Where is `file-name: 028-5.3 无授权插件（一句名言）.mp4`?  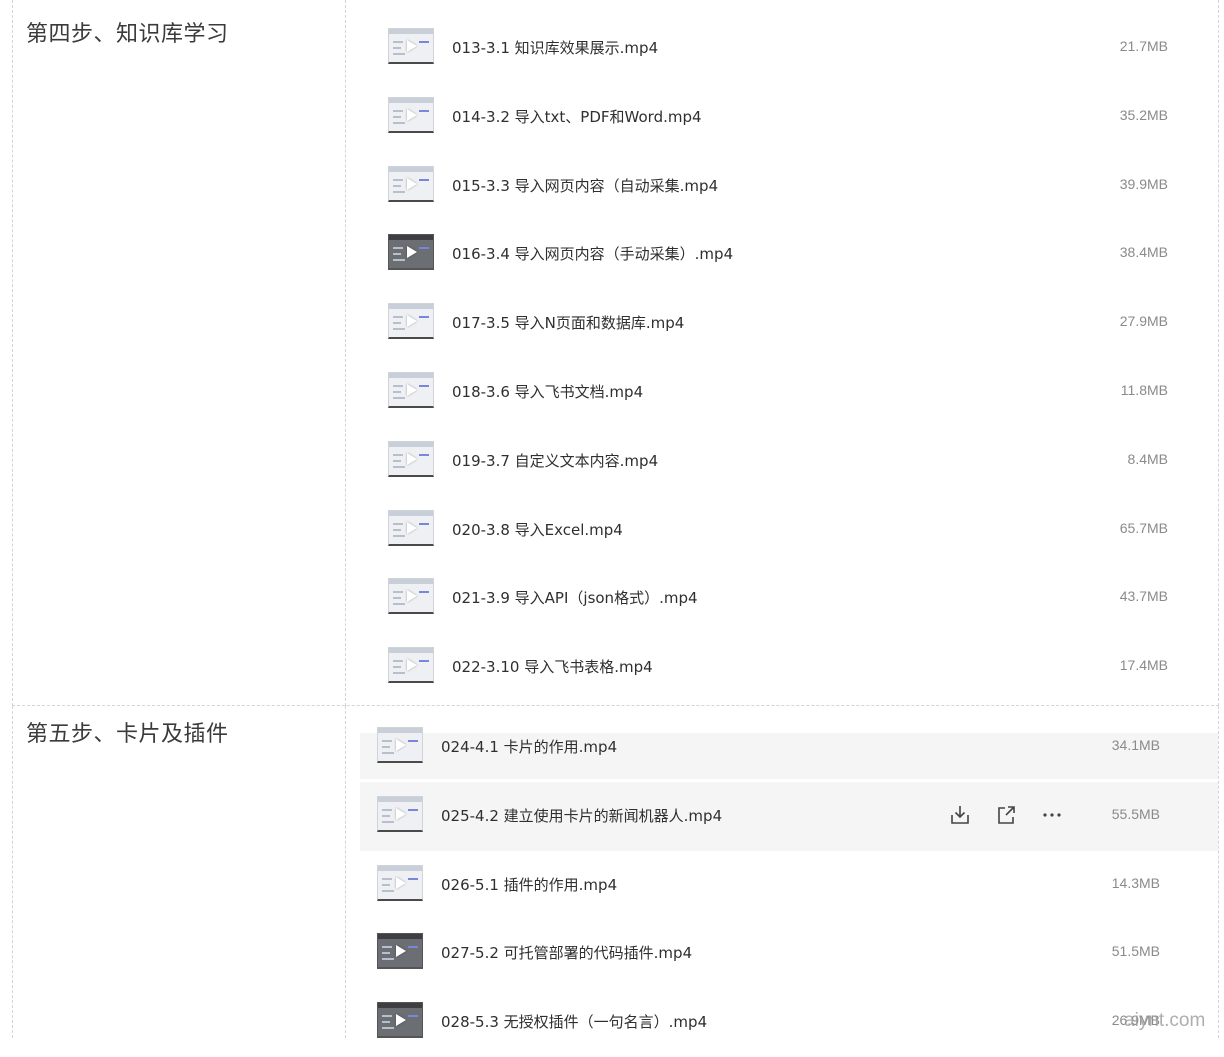 file-name: 028-5.3 无授权插件（一句名言）.mp4 is located at coordinates (574, 1021).